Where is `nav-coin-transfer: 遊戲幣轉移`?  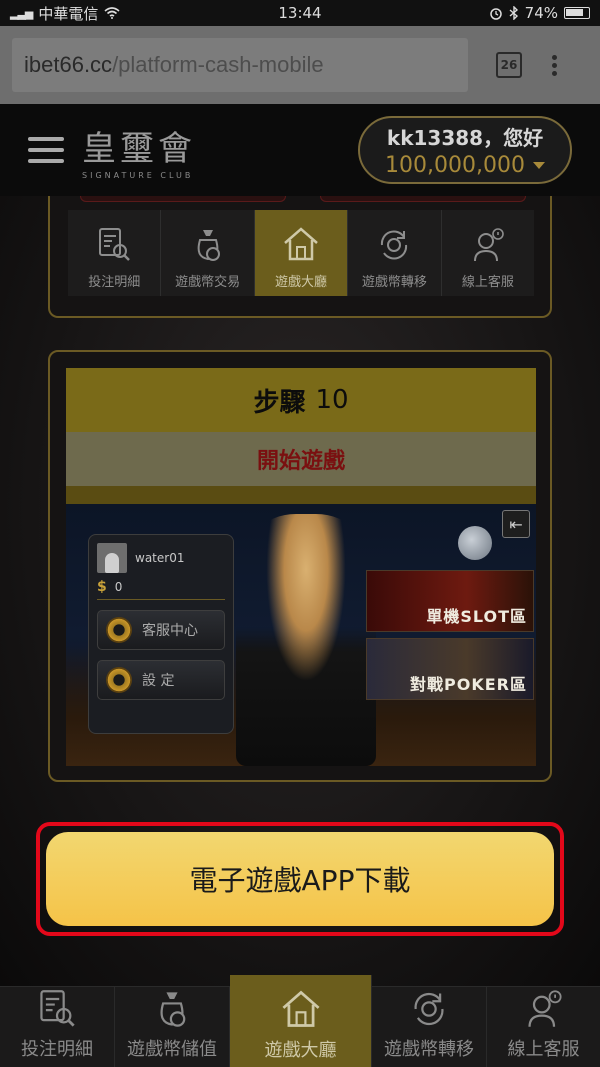 nav-coin-transfer: 遊戲幣轉移 is located at coordinates (429, 1027).